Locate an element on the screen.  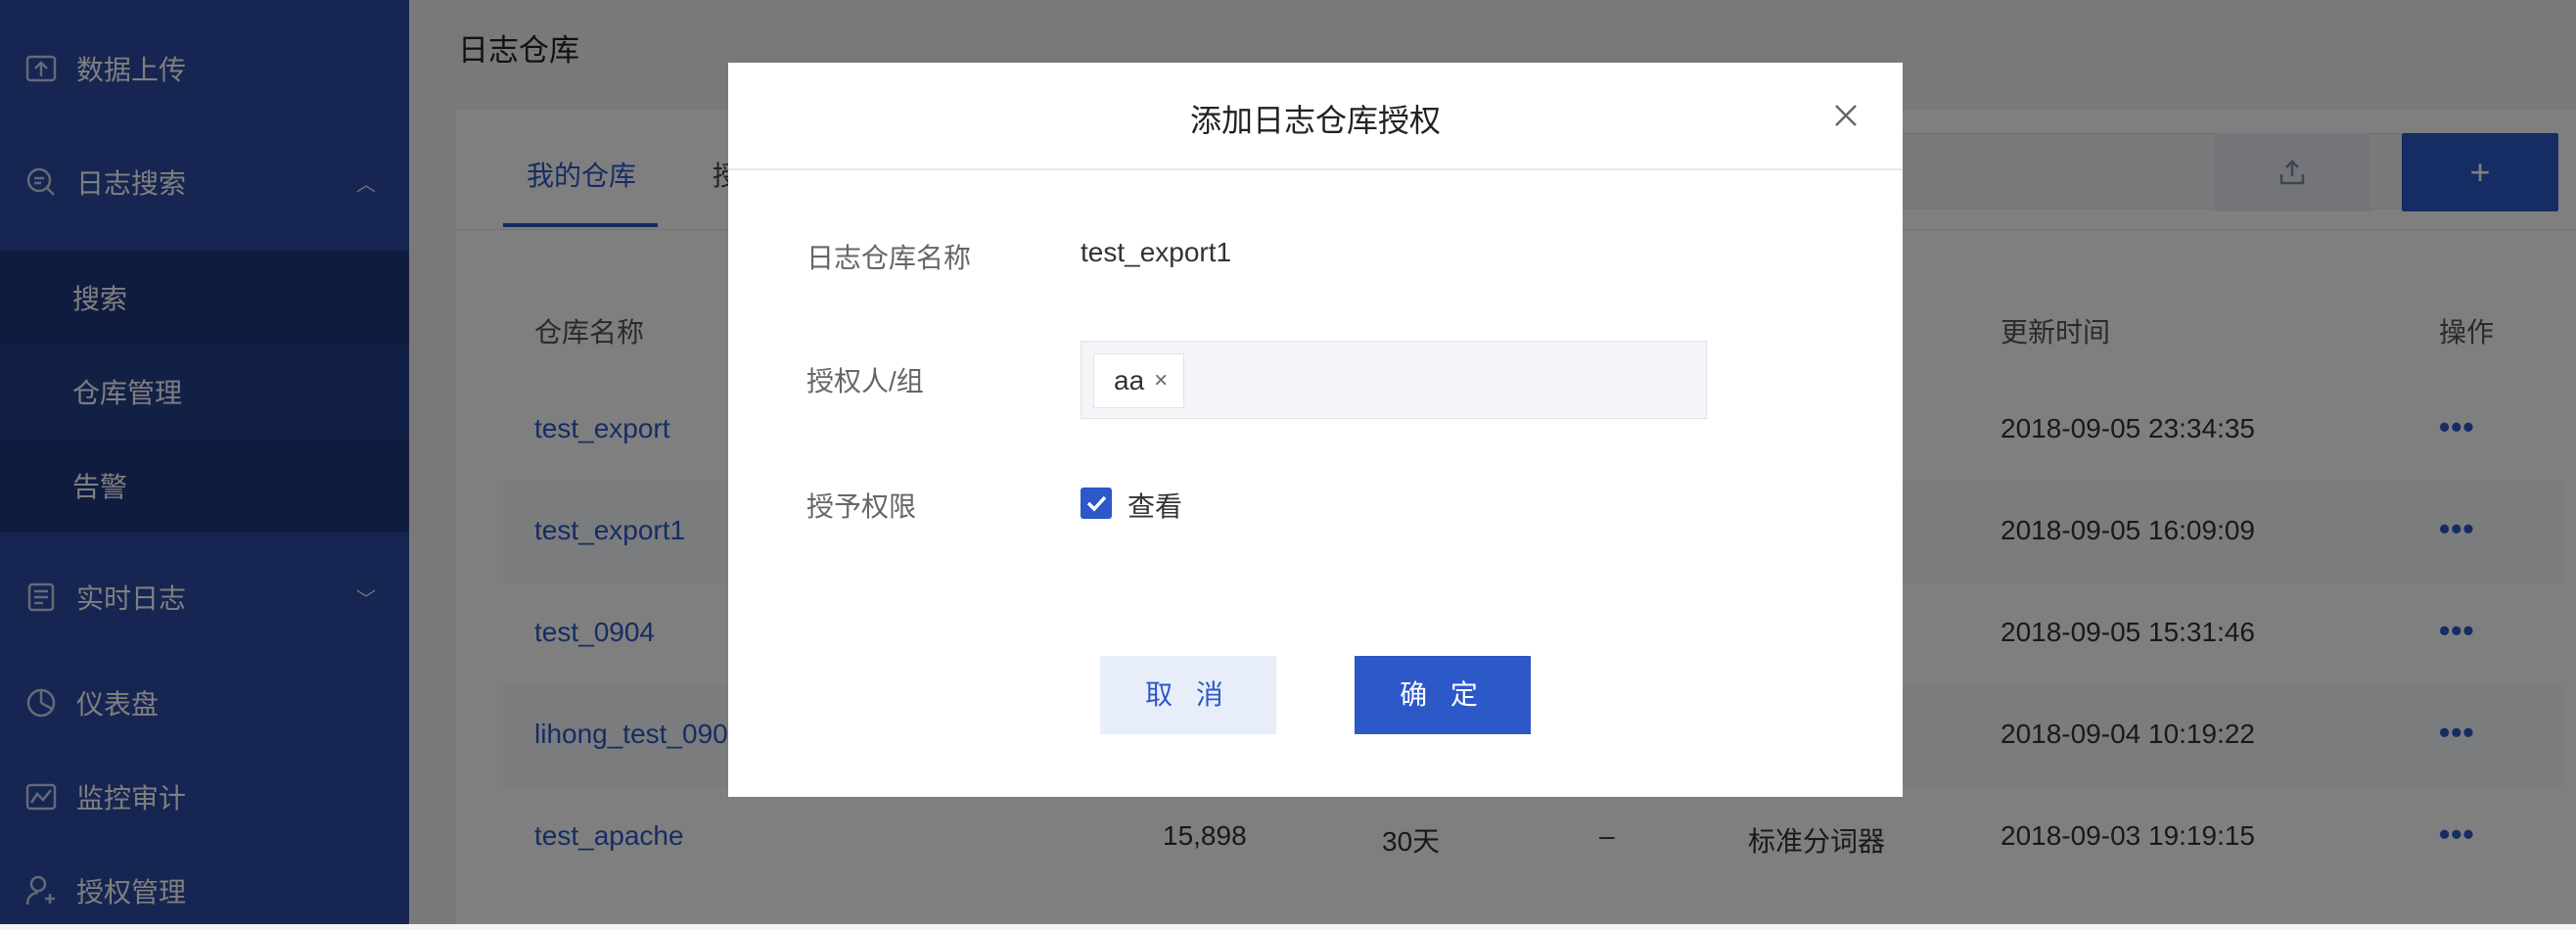
repo-name-value: test_export1 is located at coordinates (1156, 252).